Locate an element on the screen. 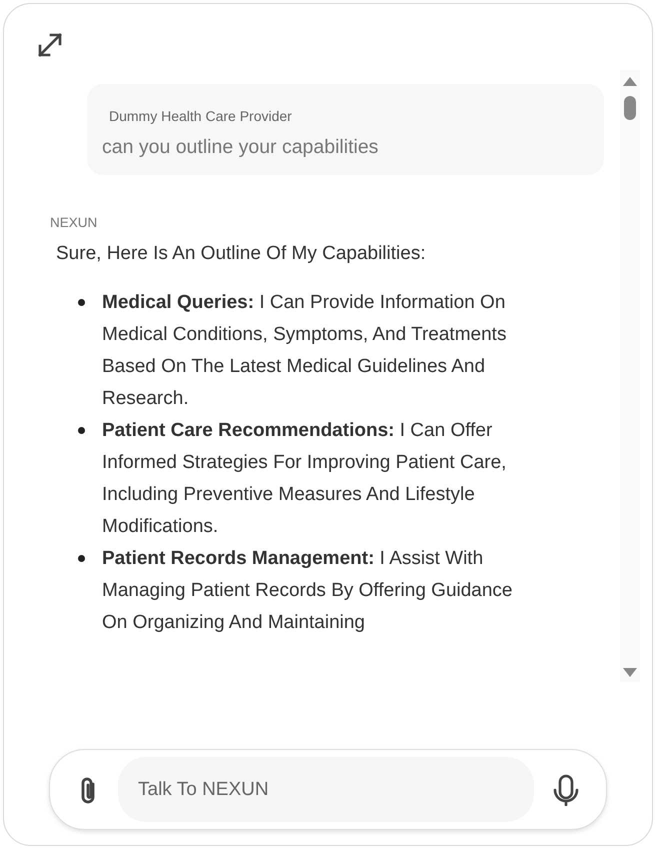 The height and width of the screenshot is (848, 655). scroll-down-icon is located at coordinates (630, 673).